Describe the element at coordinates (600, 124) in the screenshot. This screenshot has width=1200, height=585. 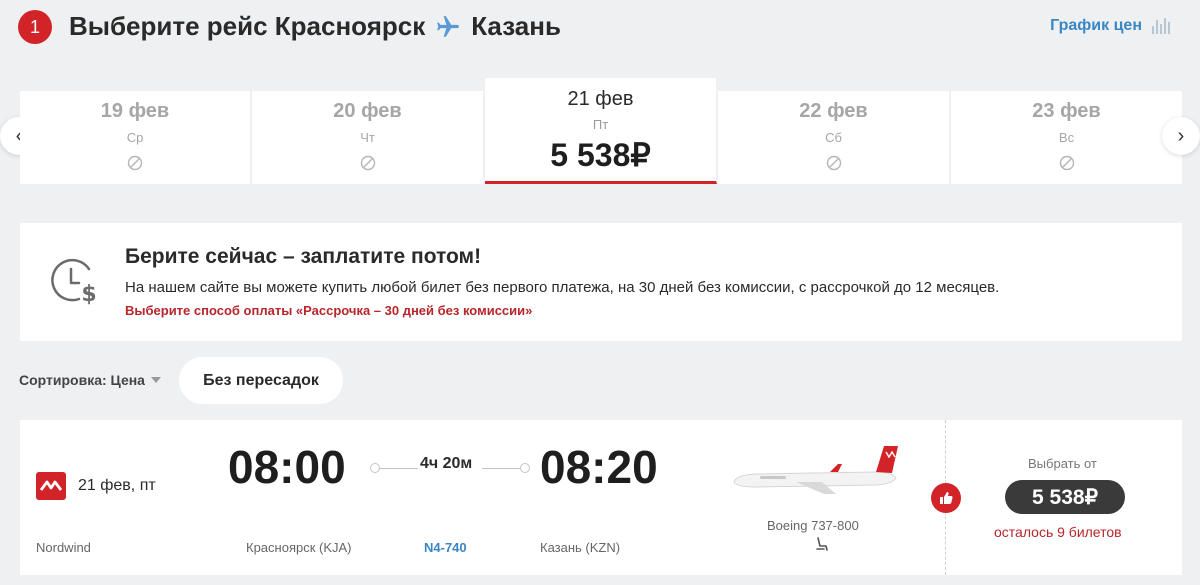
I see `weekday-label: Пт` at that location.